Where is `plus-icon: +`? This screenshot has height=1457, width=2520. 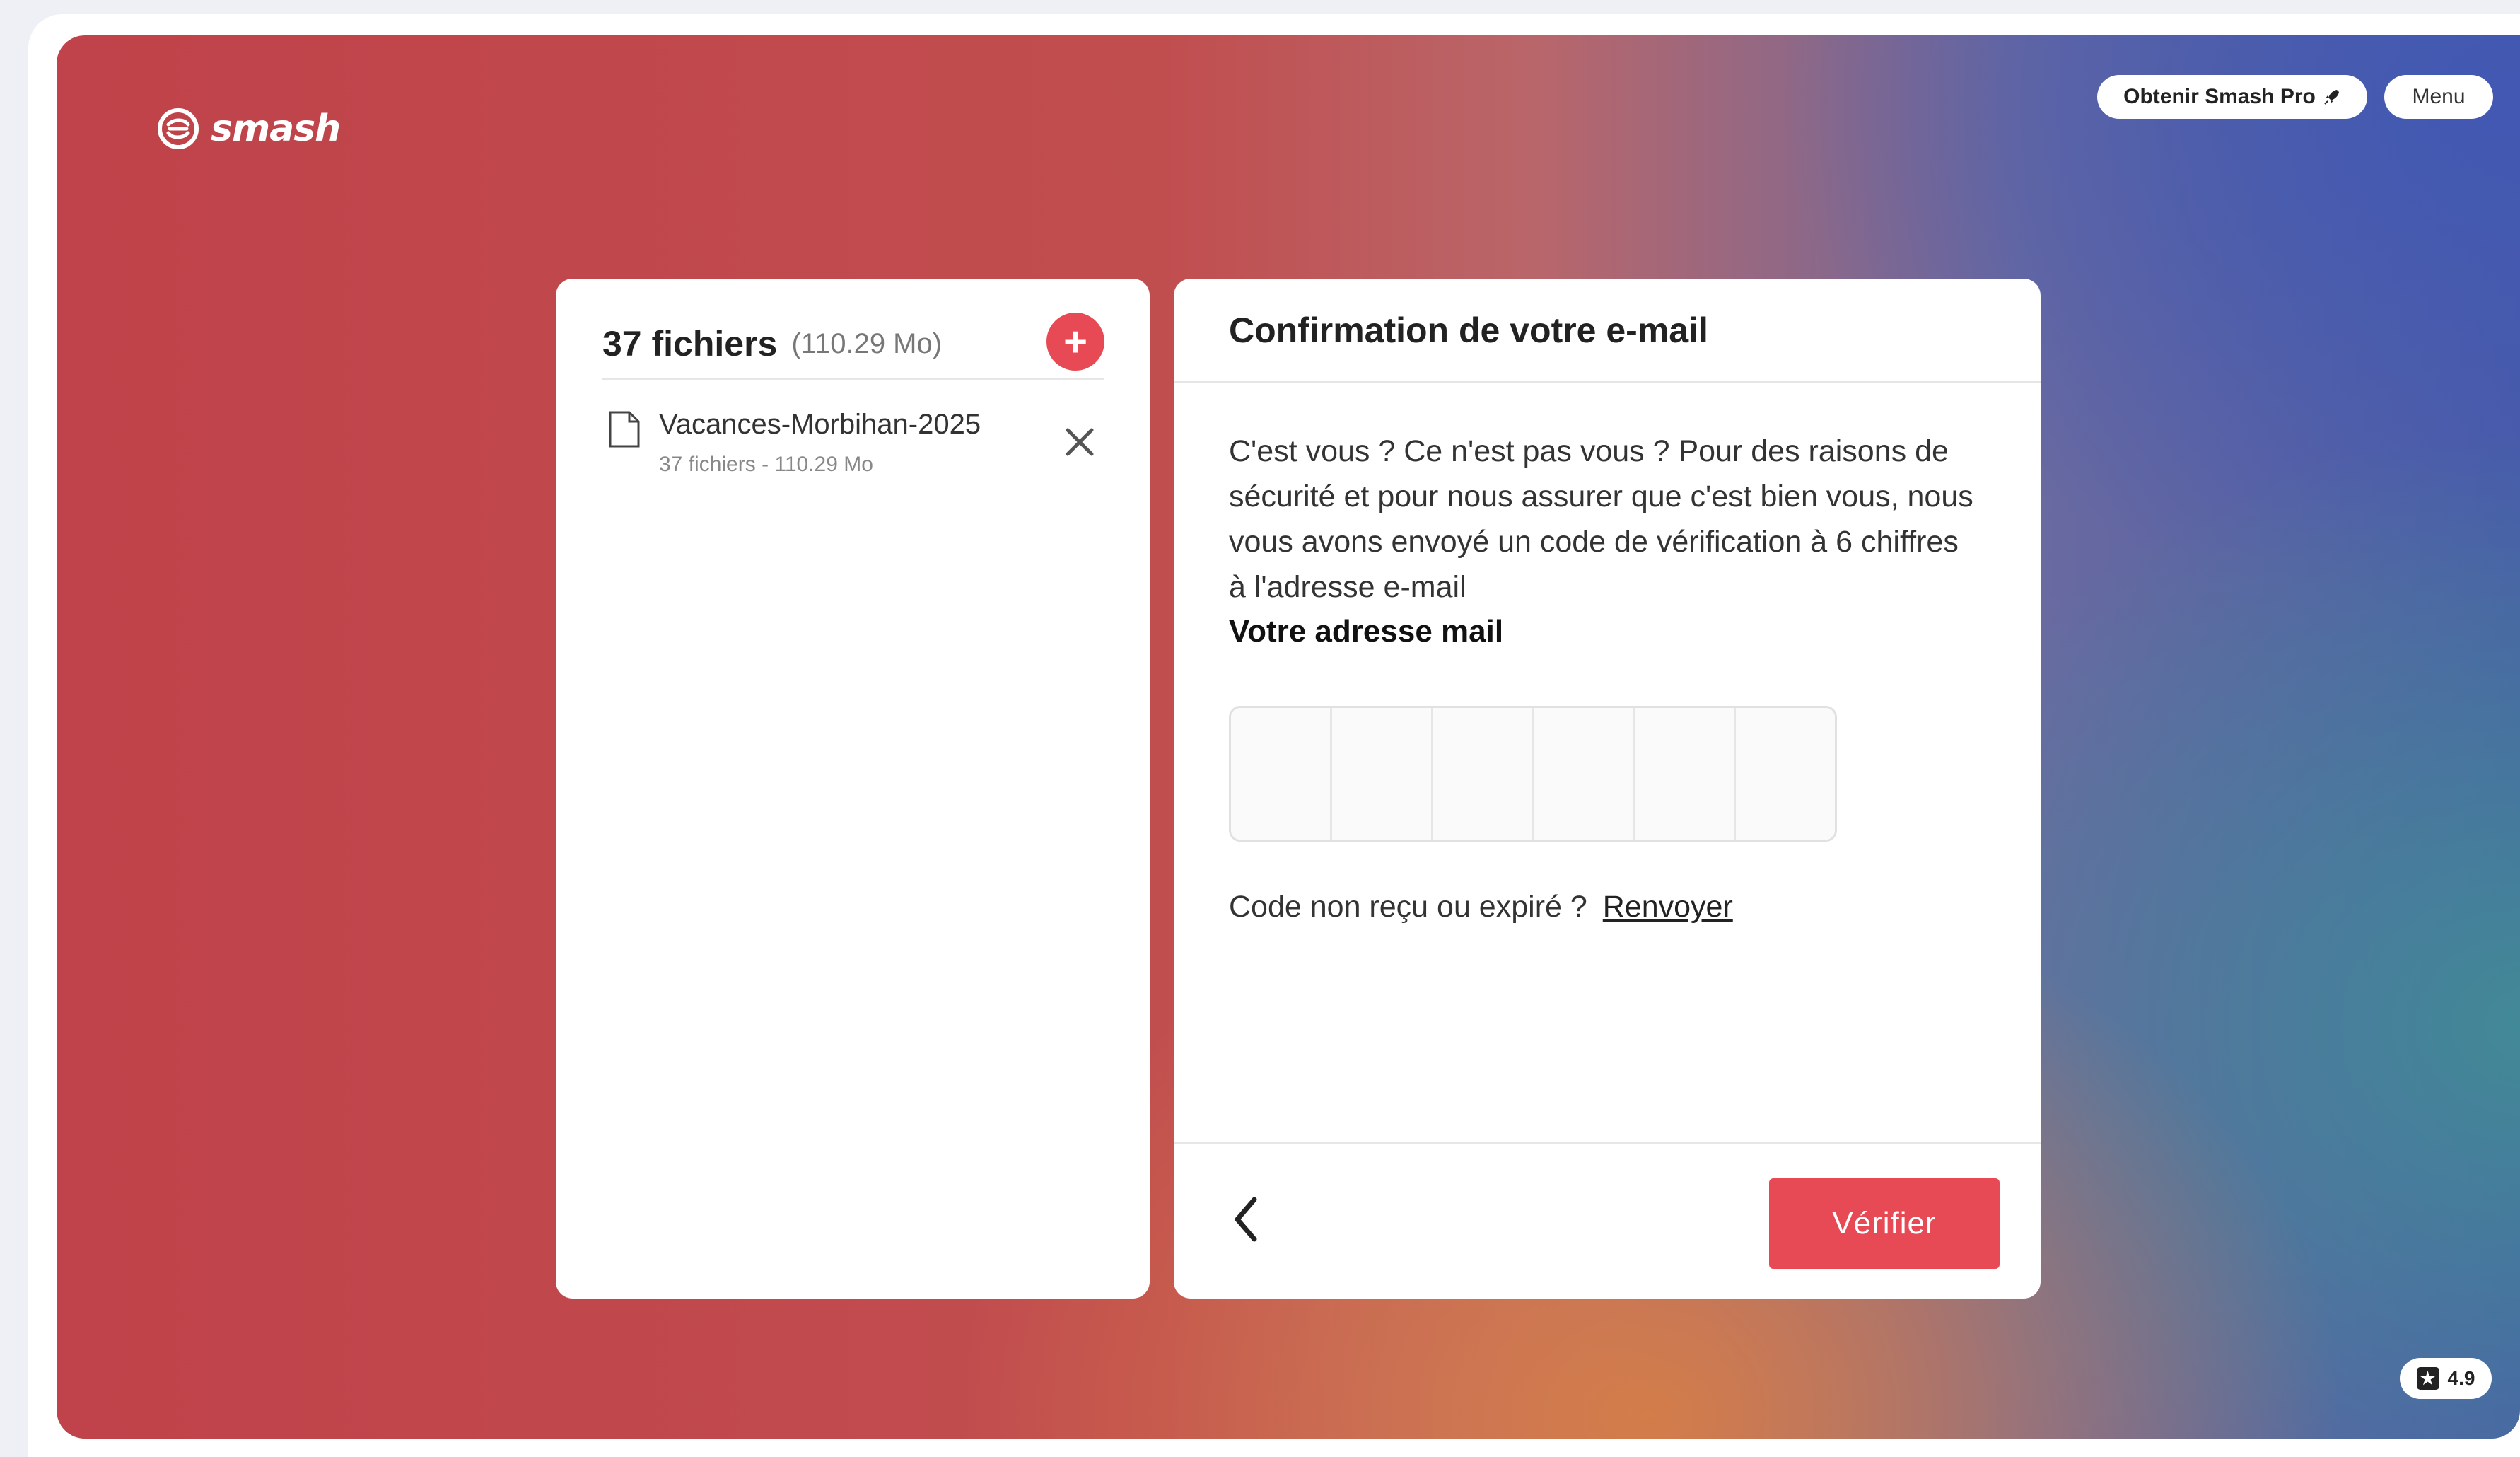
plus-icon: + is located at coordinates (1075, 341).